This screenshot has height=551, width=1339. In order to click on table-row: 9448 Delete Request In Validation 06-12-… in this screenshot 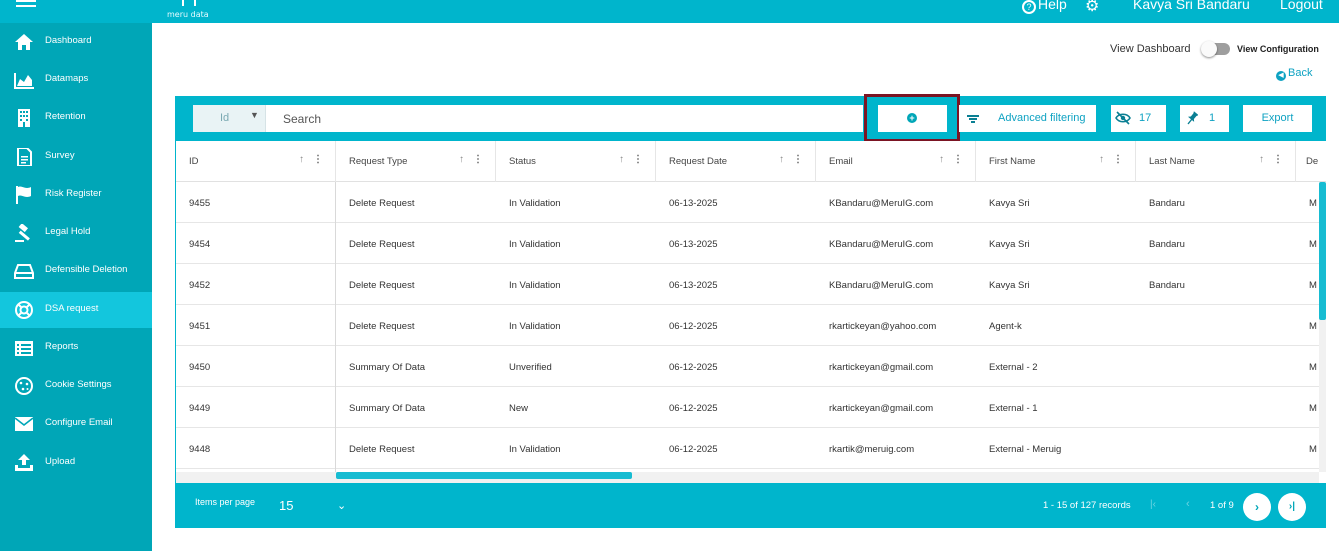, I will do `click(751, 448)`.